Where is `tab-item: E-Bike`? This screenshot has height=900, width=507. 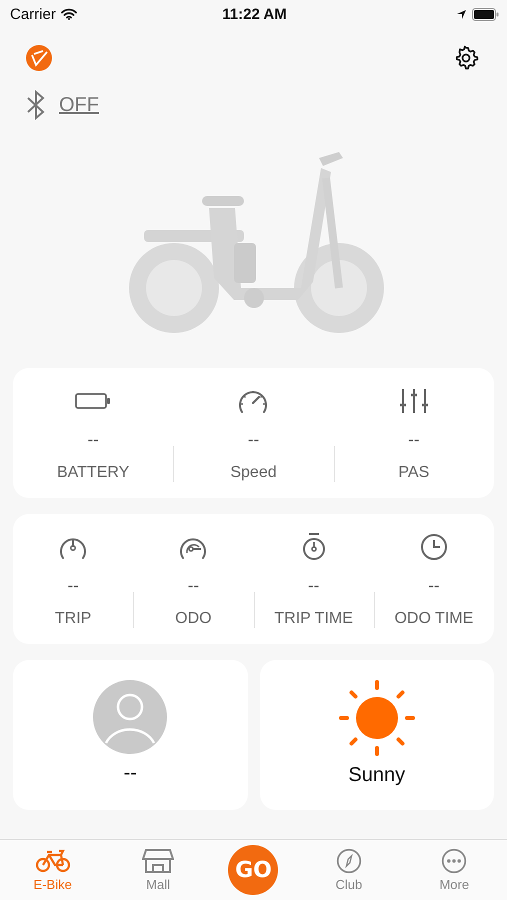
tab-item: E-Bike is located at coordinates (53, 870).